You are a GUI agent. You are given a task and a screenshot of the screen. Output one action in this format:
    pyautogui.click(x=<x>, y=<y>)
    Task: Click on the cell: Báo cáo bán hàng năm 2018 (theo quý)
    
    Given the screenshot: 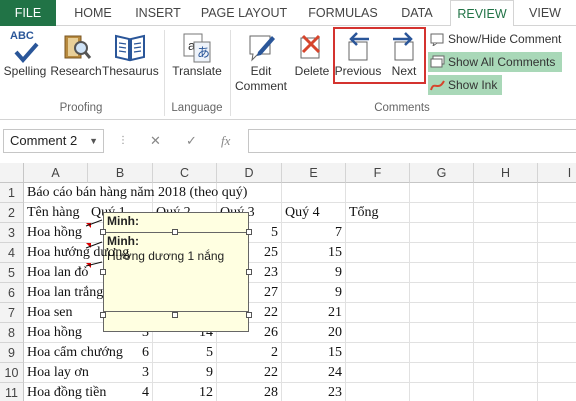 What is the action you would take?
    pyautogui.click(x=135, y=193)
    